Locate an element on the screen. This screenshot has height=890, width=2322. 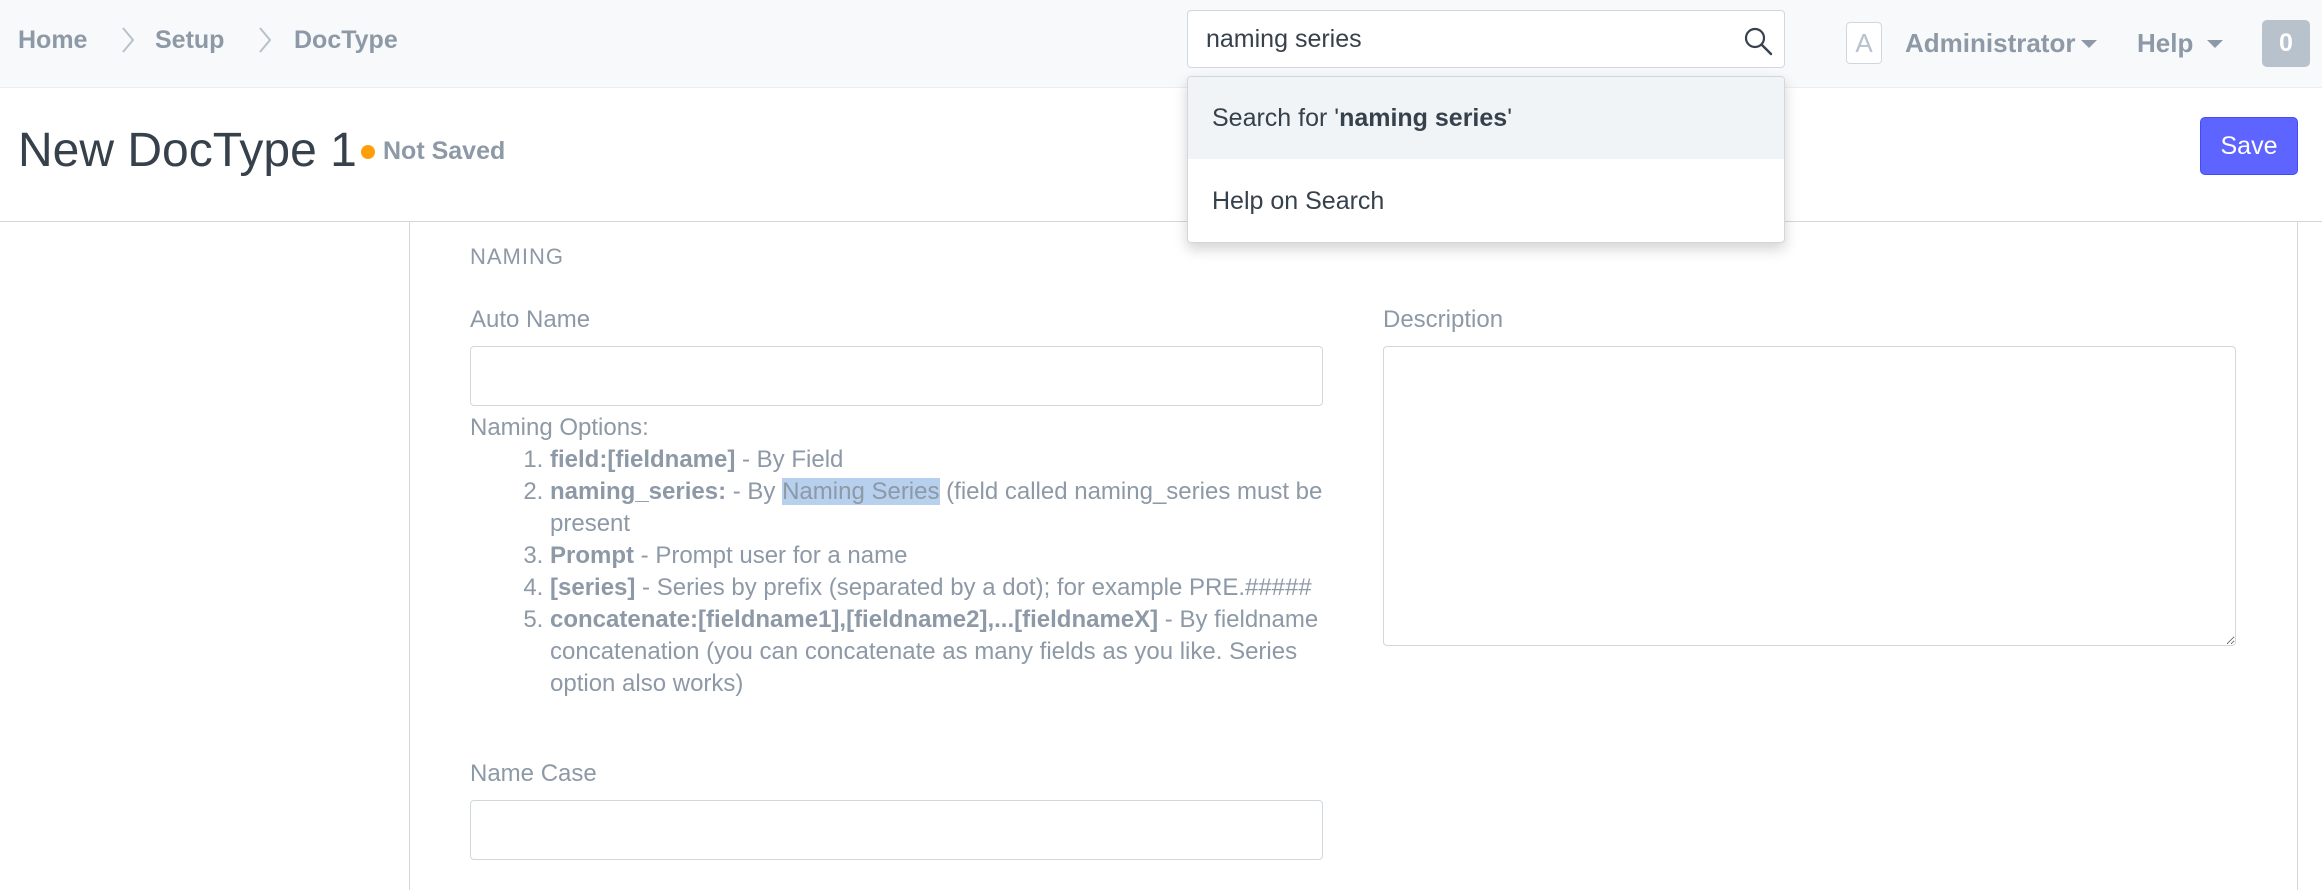
breadcrumb-doctype: DocType is located at coordinates (346, 40).